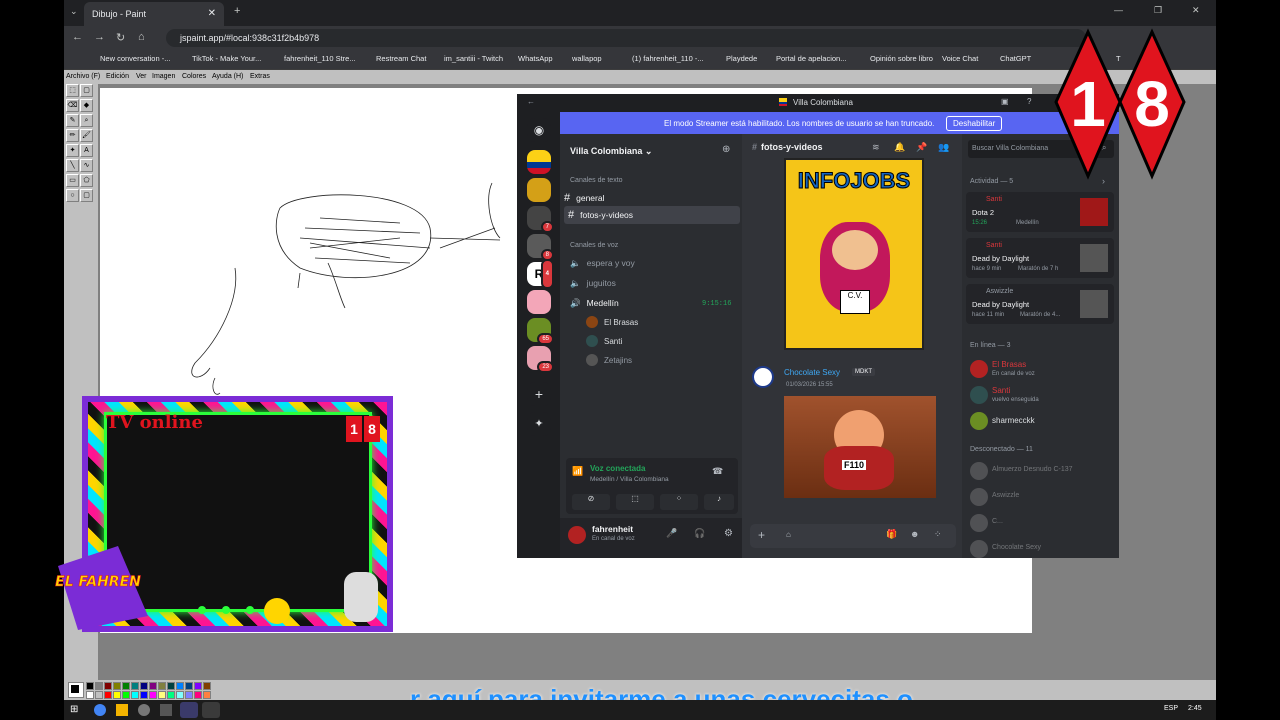  Describe the element at coordinates (626, 38) in the screenshot. I see `url-input: jspaint.app/#local:938c31f2b4b978` at that location.